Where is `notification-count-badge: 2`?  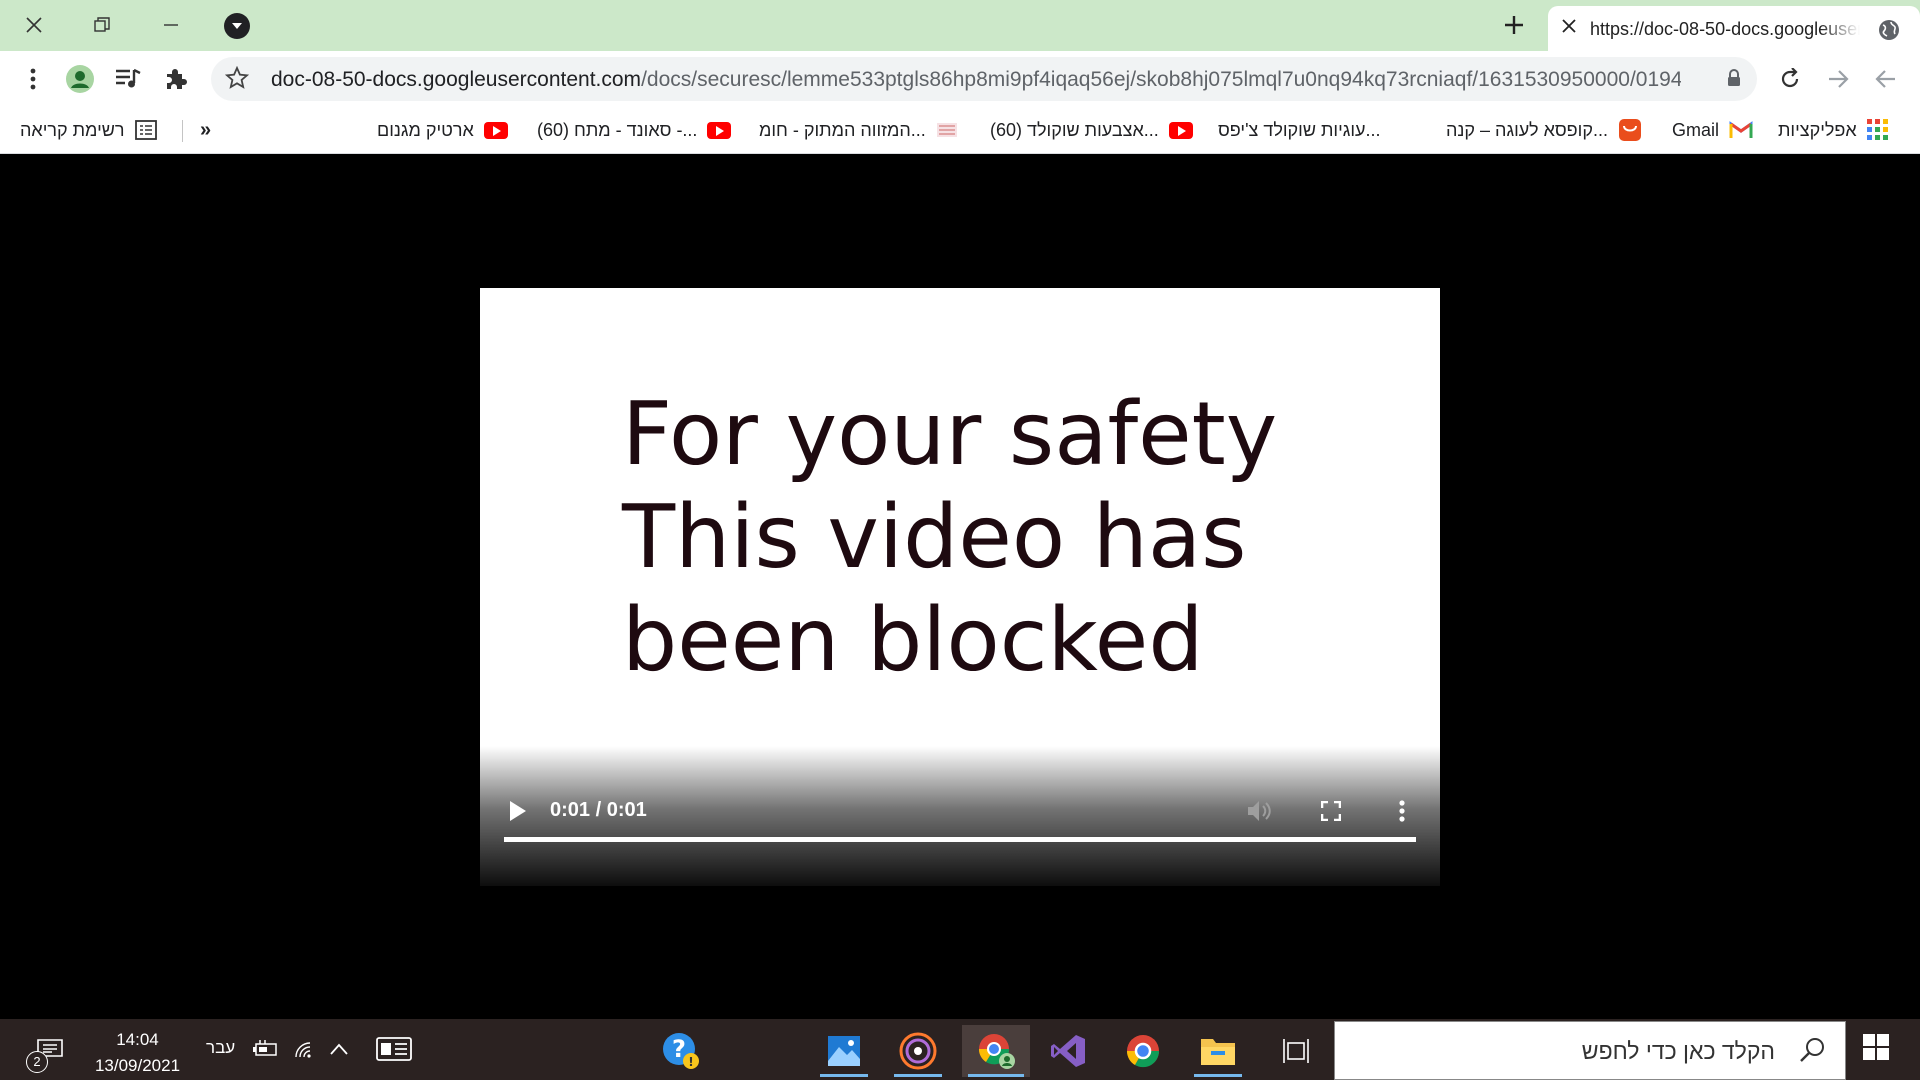 notification-count-badge: 2 is located at coordinates (37, 1062).